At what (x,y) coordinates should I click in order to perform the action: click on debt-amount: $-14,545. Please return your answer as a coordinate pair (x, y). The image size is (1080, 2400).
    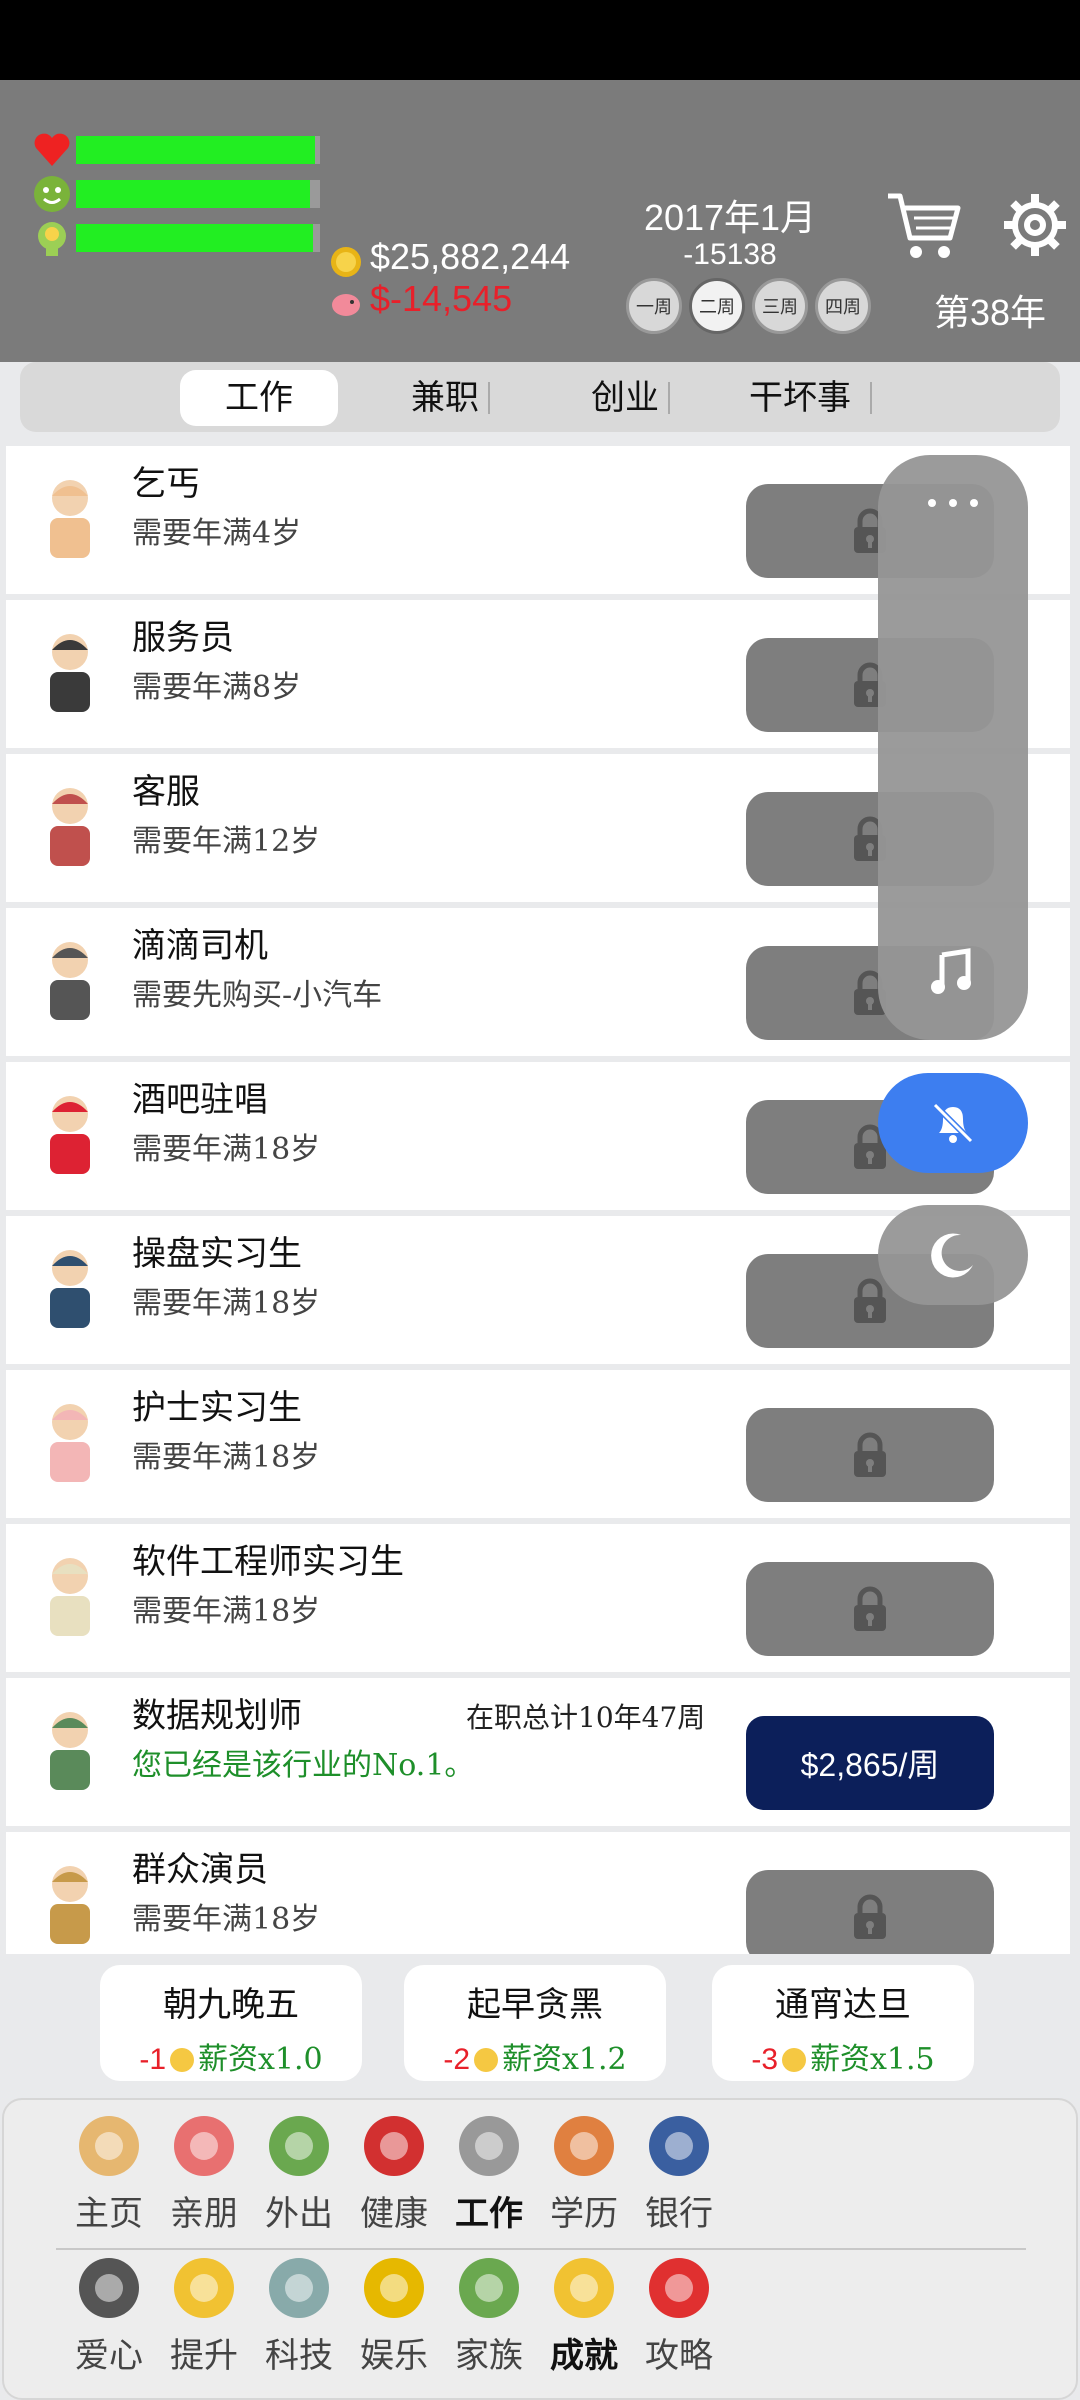
    Looking at the image, I should click on (441, 298).